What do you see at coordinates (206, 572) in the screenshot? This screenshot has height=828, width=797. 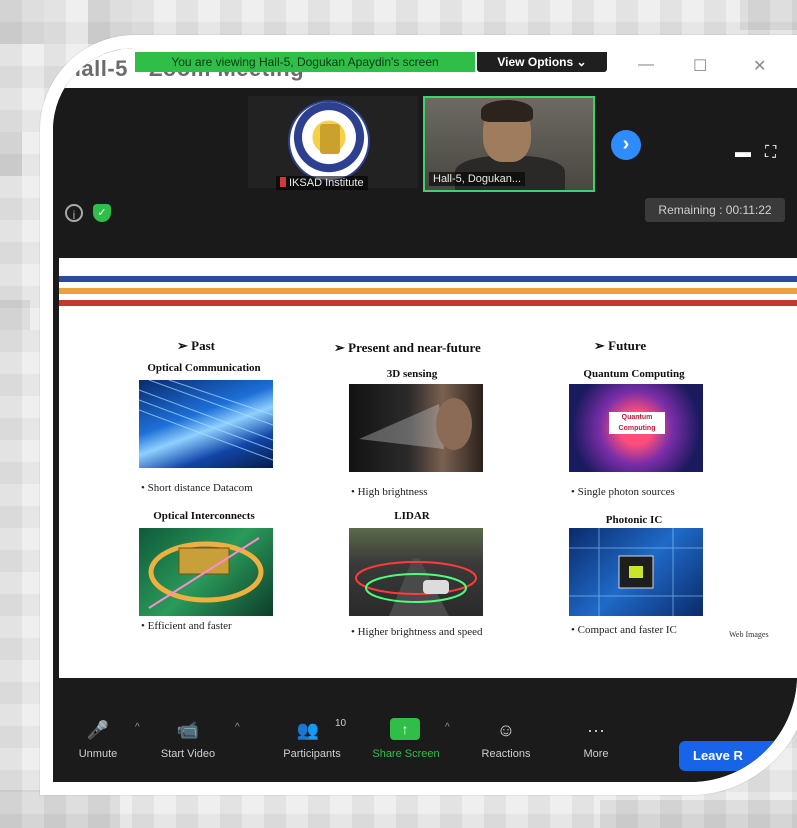 I see `optical-interconnects-image` at bounding box center [206, 572].